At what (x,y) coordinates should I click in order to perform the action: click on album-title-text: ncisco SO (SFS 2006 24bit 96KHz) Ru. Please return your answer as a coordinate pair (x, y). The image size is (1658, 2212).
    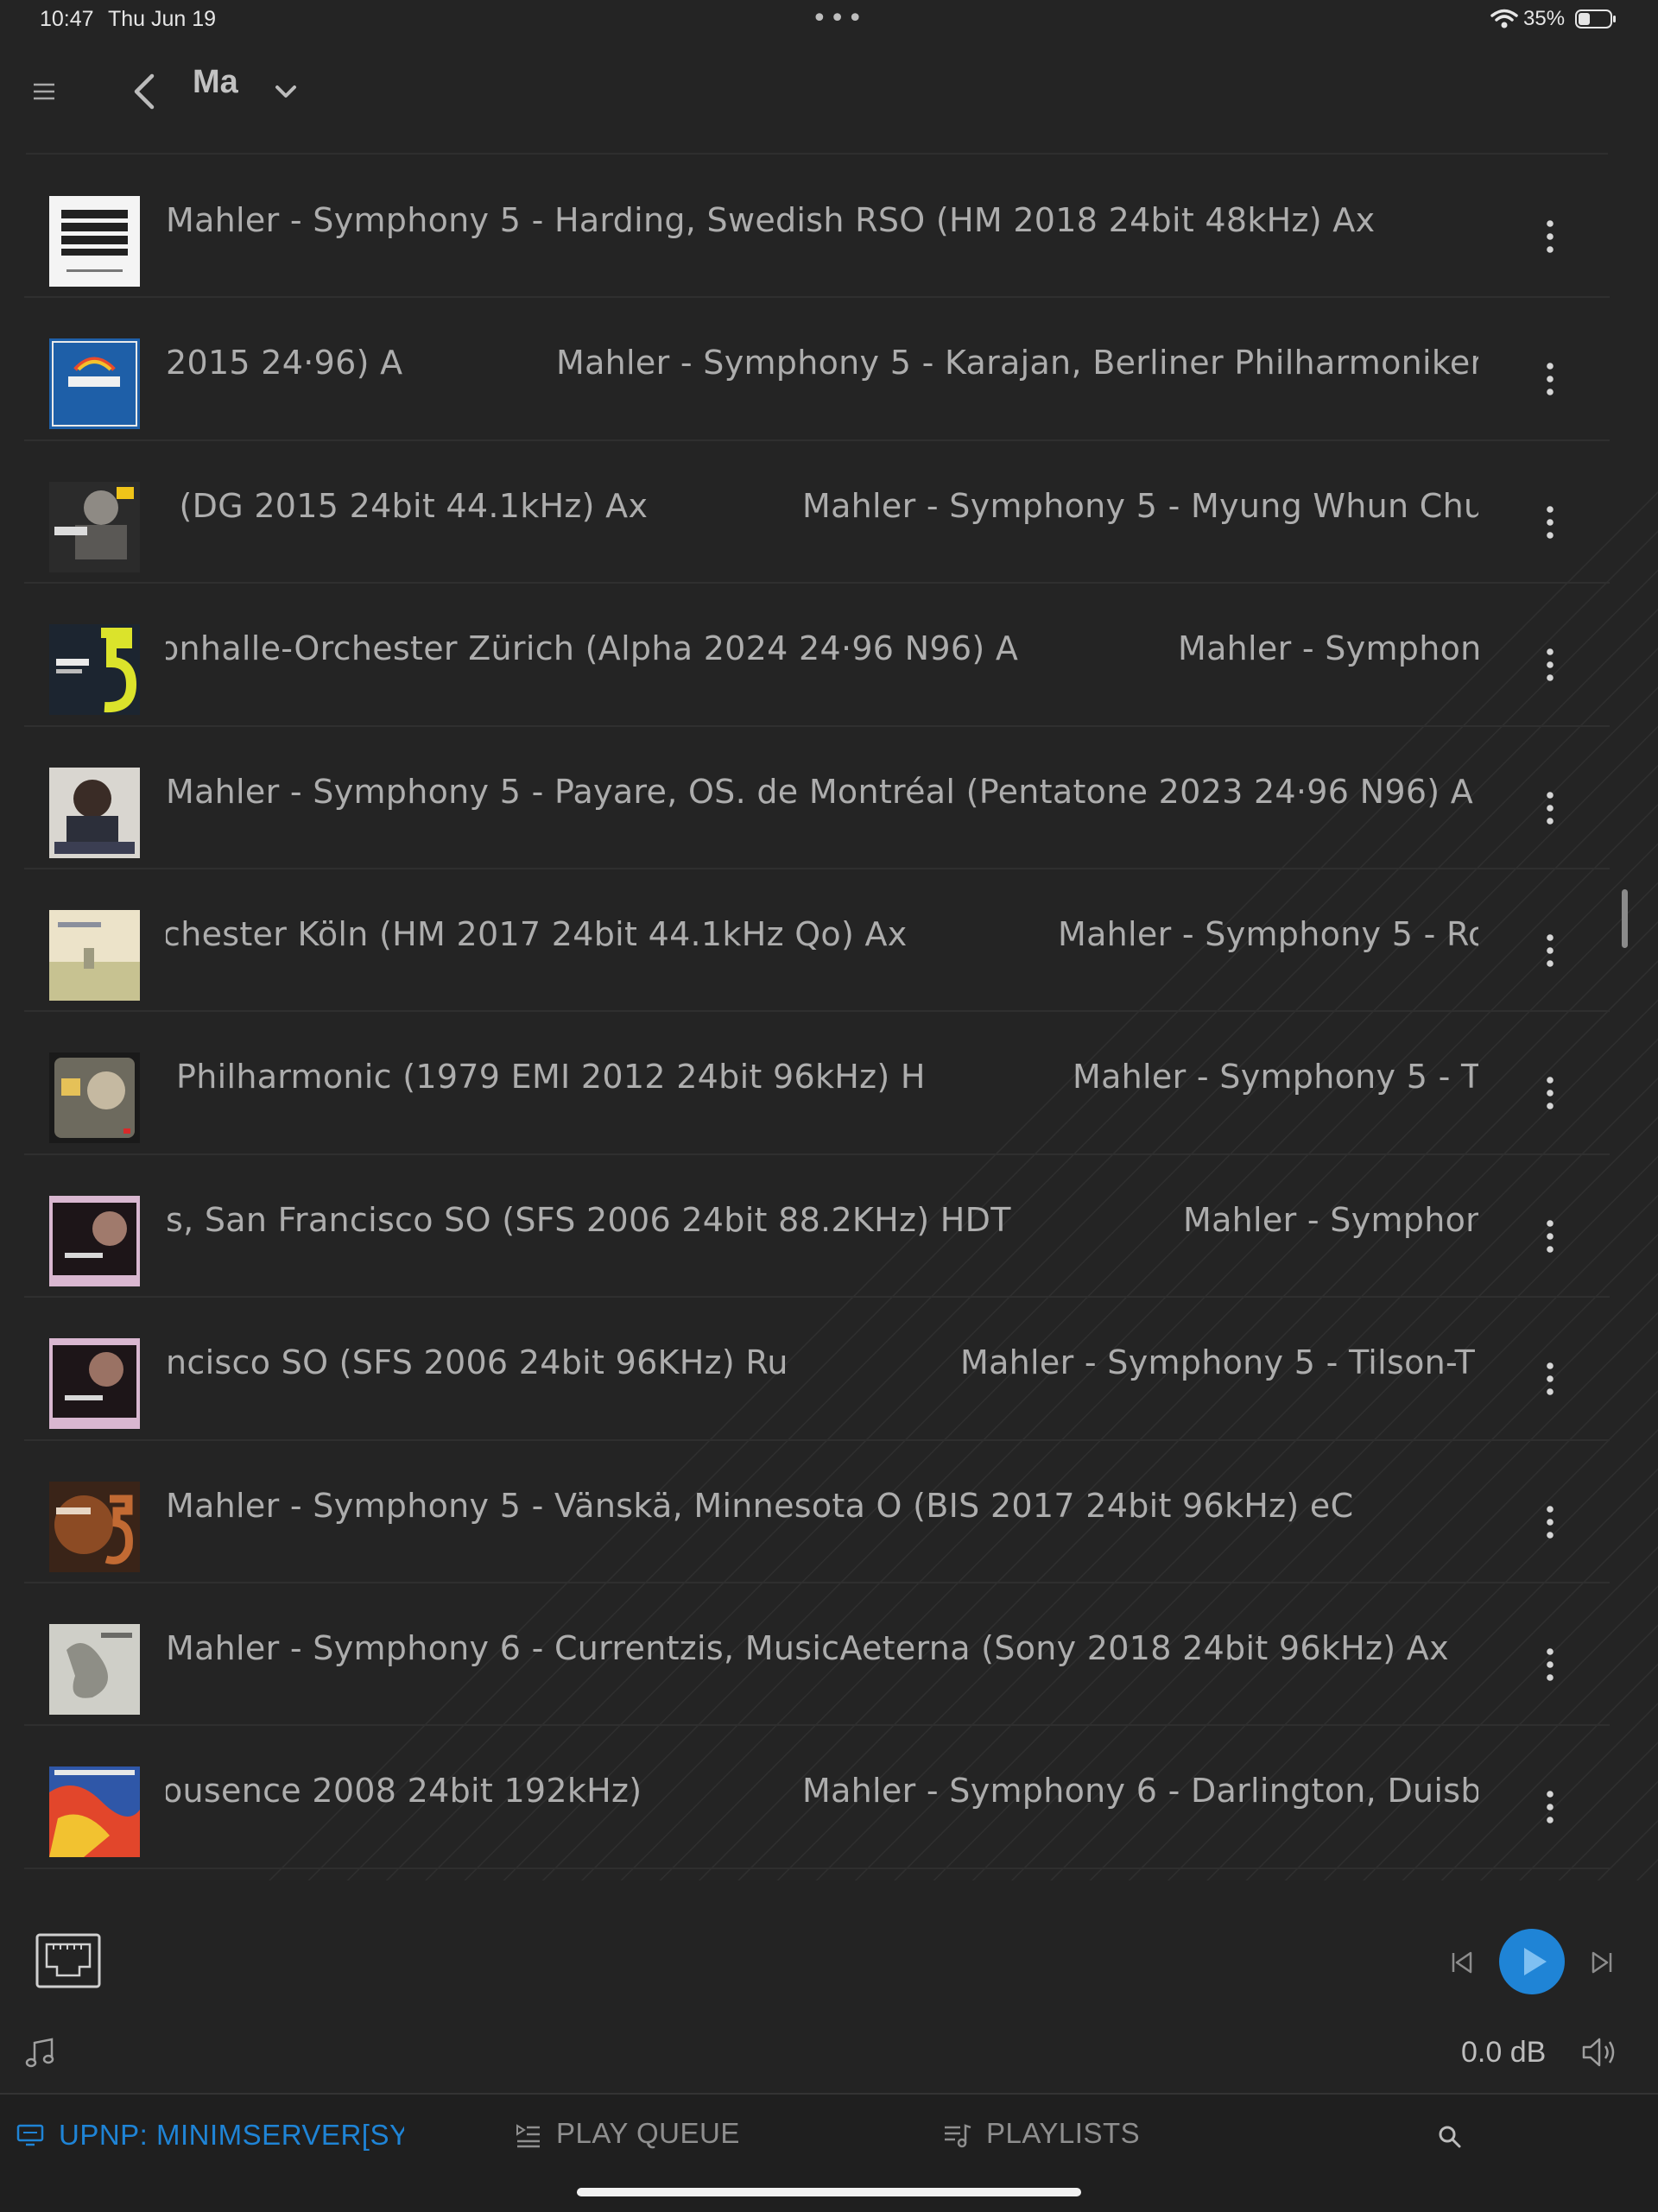
    Looking at the image, I should click on (477, 1362).